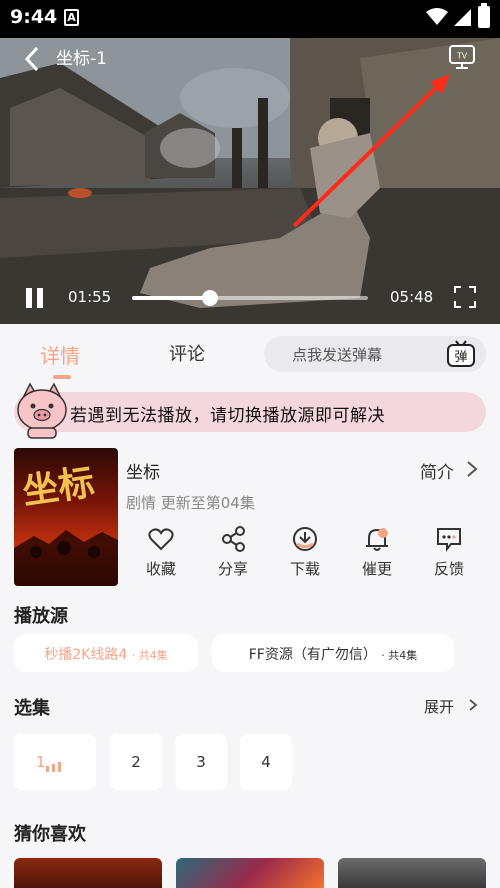 This screenshot has height=888, width=500. I want to click on tv-cast-icon: TV, so click(462, 57).